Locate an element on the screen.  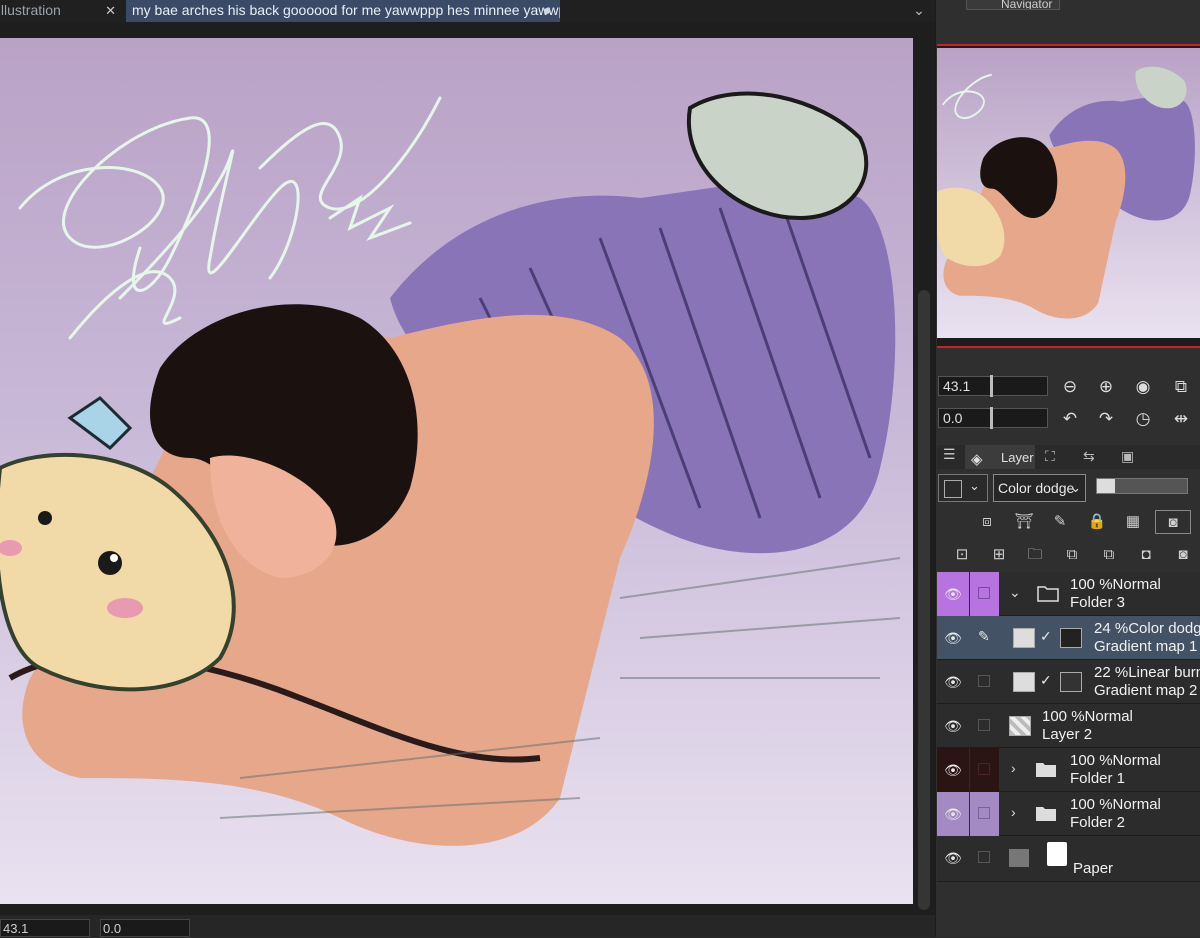
pen-icon: ✎ is located at coordinates (984, 636).